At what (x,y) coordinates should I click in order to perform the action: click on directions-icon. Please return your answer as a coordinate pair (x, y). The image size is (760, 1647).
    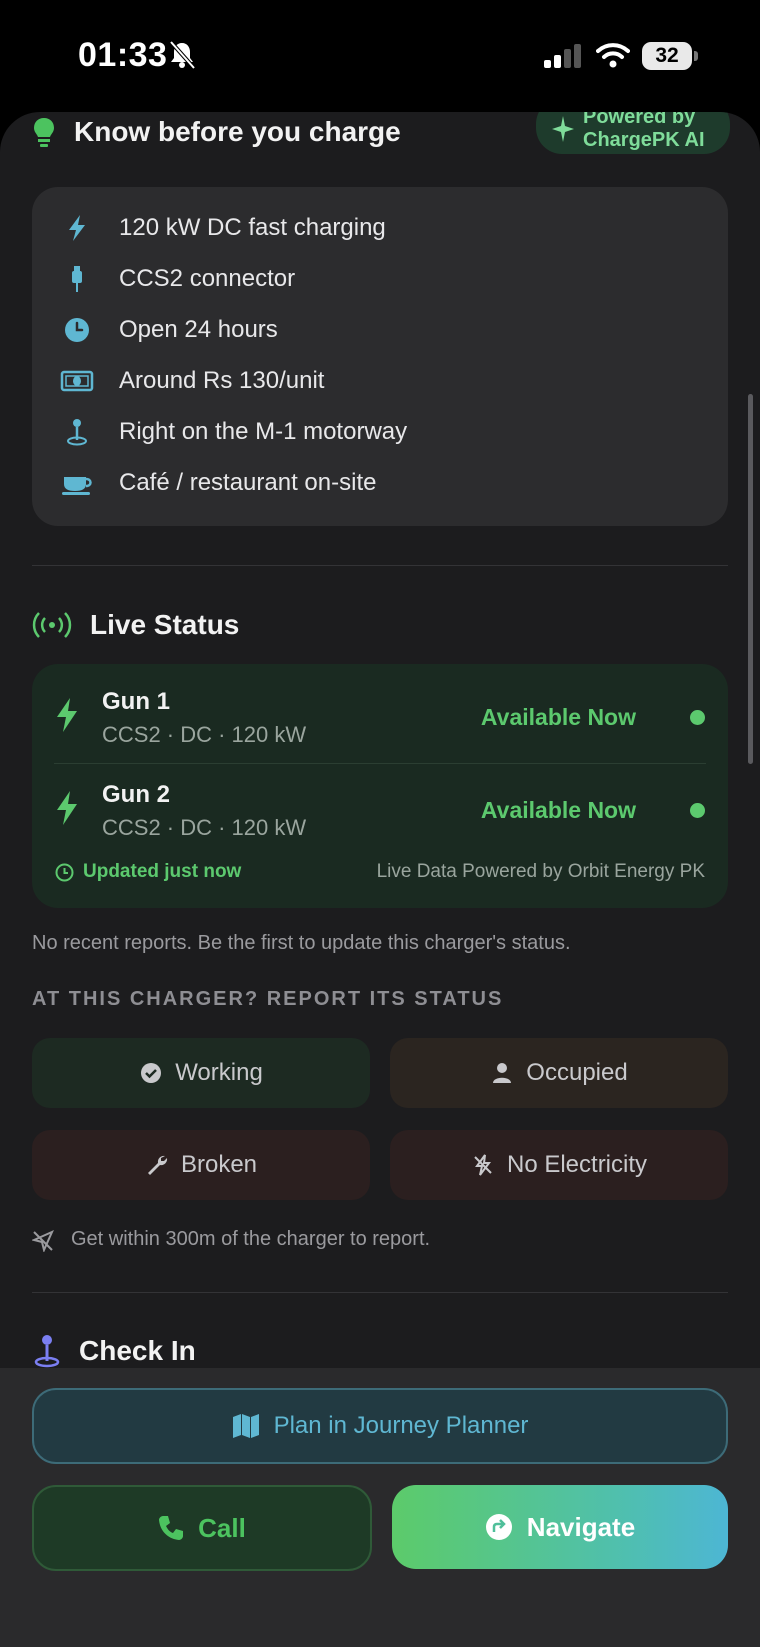
    Looking at the image, I should click on (498, 1527).